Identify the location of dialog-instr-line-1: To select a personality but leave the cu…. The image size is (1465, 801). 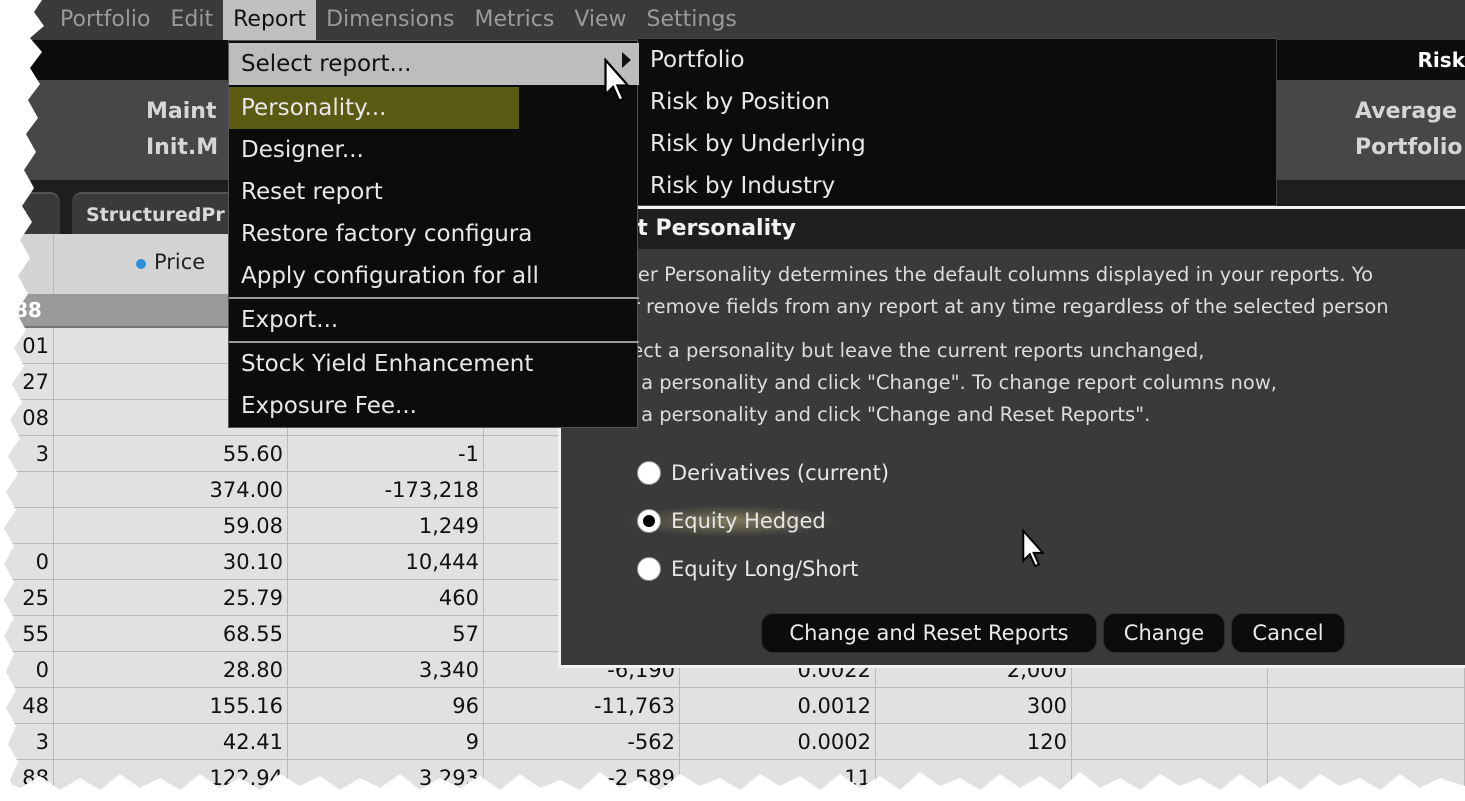
(891, 350).